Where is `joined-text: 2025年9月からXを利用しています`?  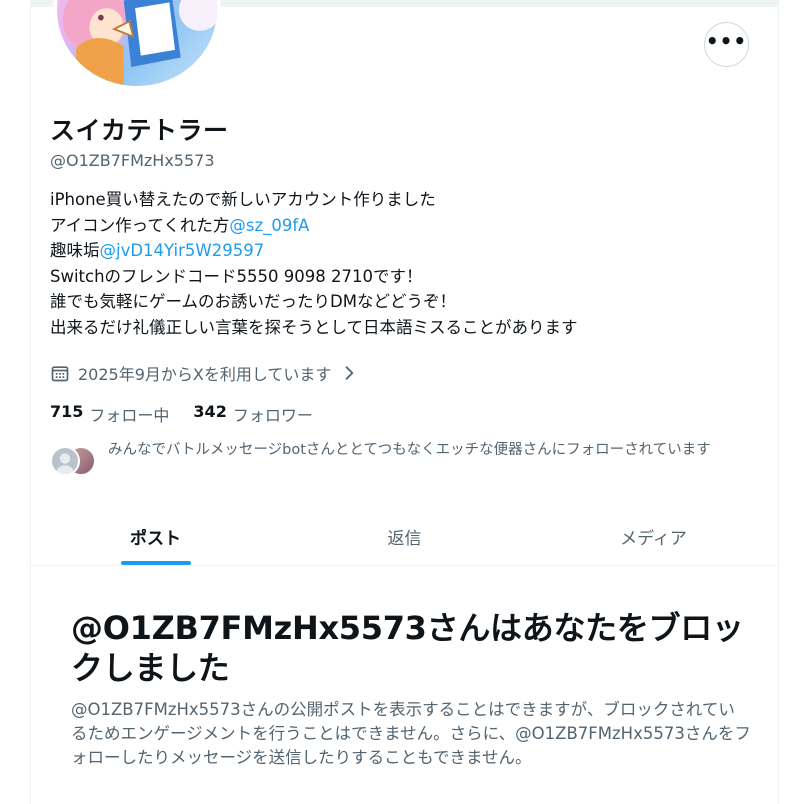 joined-text: 2025年9月からXを利用しています is located at coordinates (205, 374).